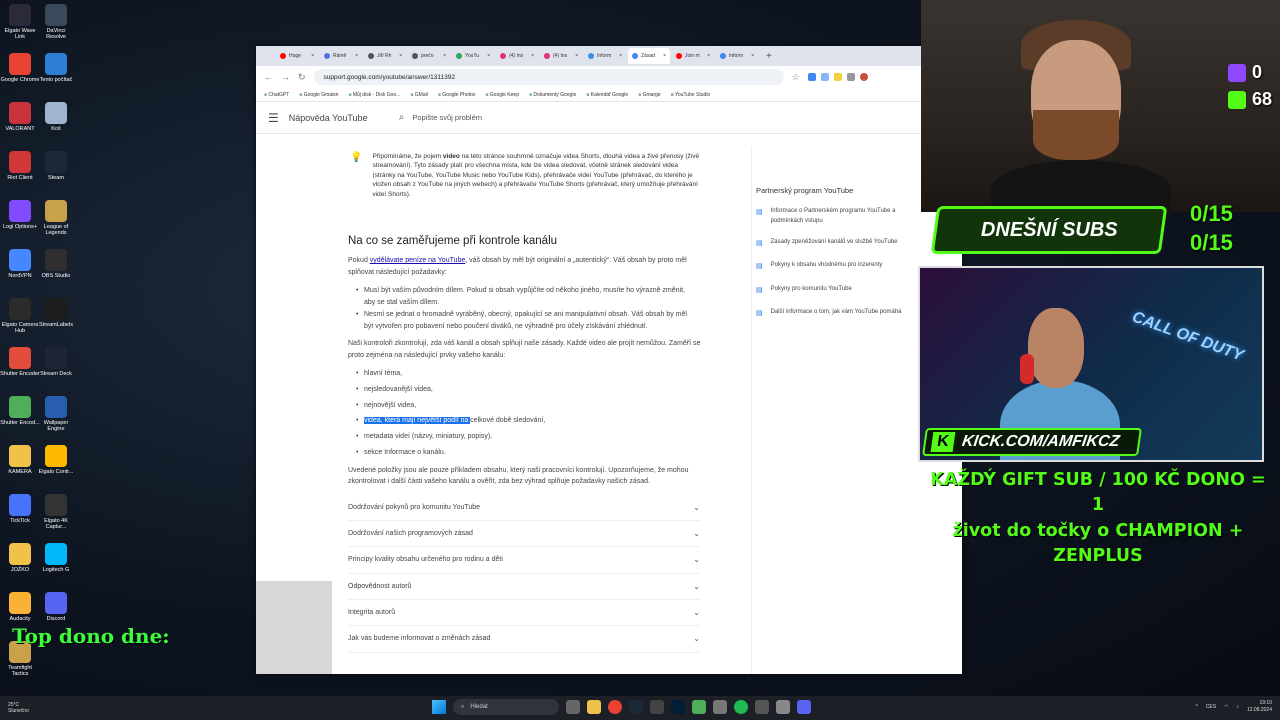 The height and width of the screenshot is (720, 1280). Describe the element at coordinates (285, 77) in the screenshot. I see `forward-icon: →` at that location.